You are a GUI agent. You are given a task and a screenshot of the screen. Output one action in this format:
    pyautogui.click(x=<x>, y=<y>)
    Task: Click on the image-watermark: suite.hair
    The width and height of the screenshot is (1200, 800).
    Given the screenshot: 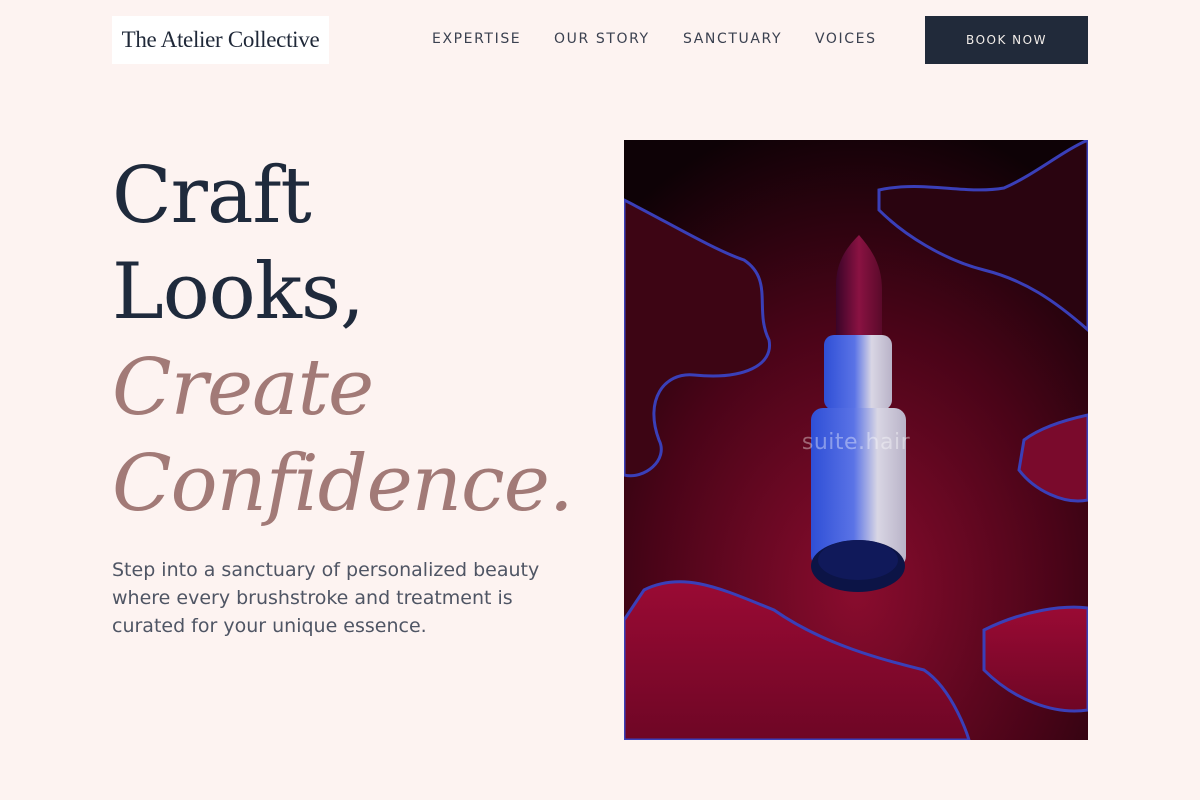 What is the action you would take?
    pyautogui.click(x=856, y=442)
    